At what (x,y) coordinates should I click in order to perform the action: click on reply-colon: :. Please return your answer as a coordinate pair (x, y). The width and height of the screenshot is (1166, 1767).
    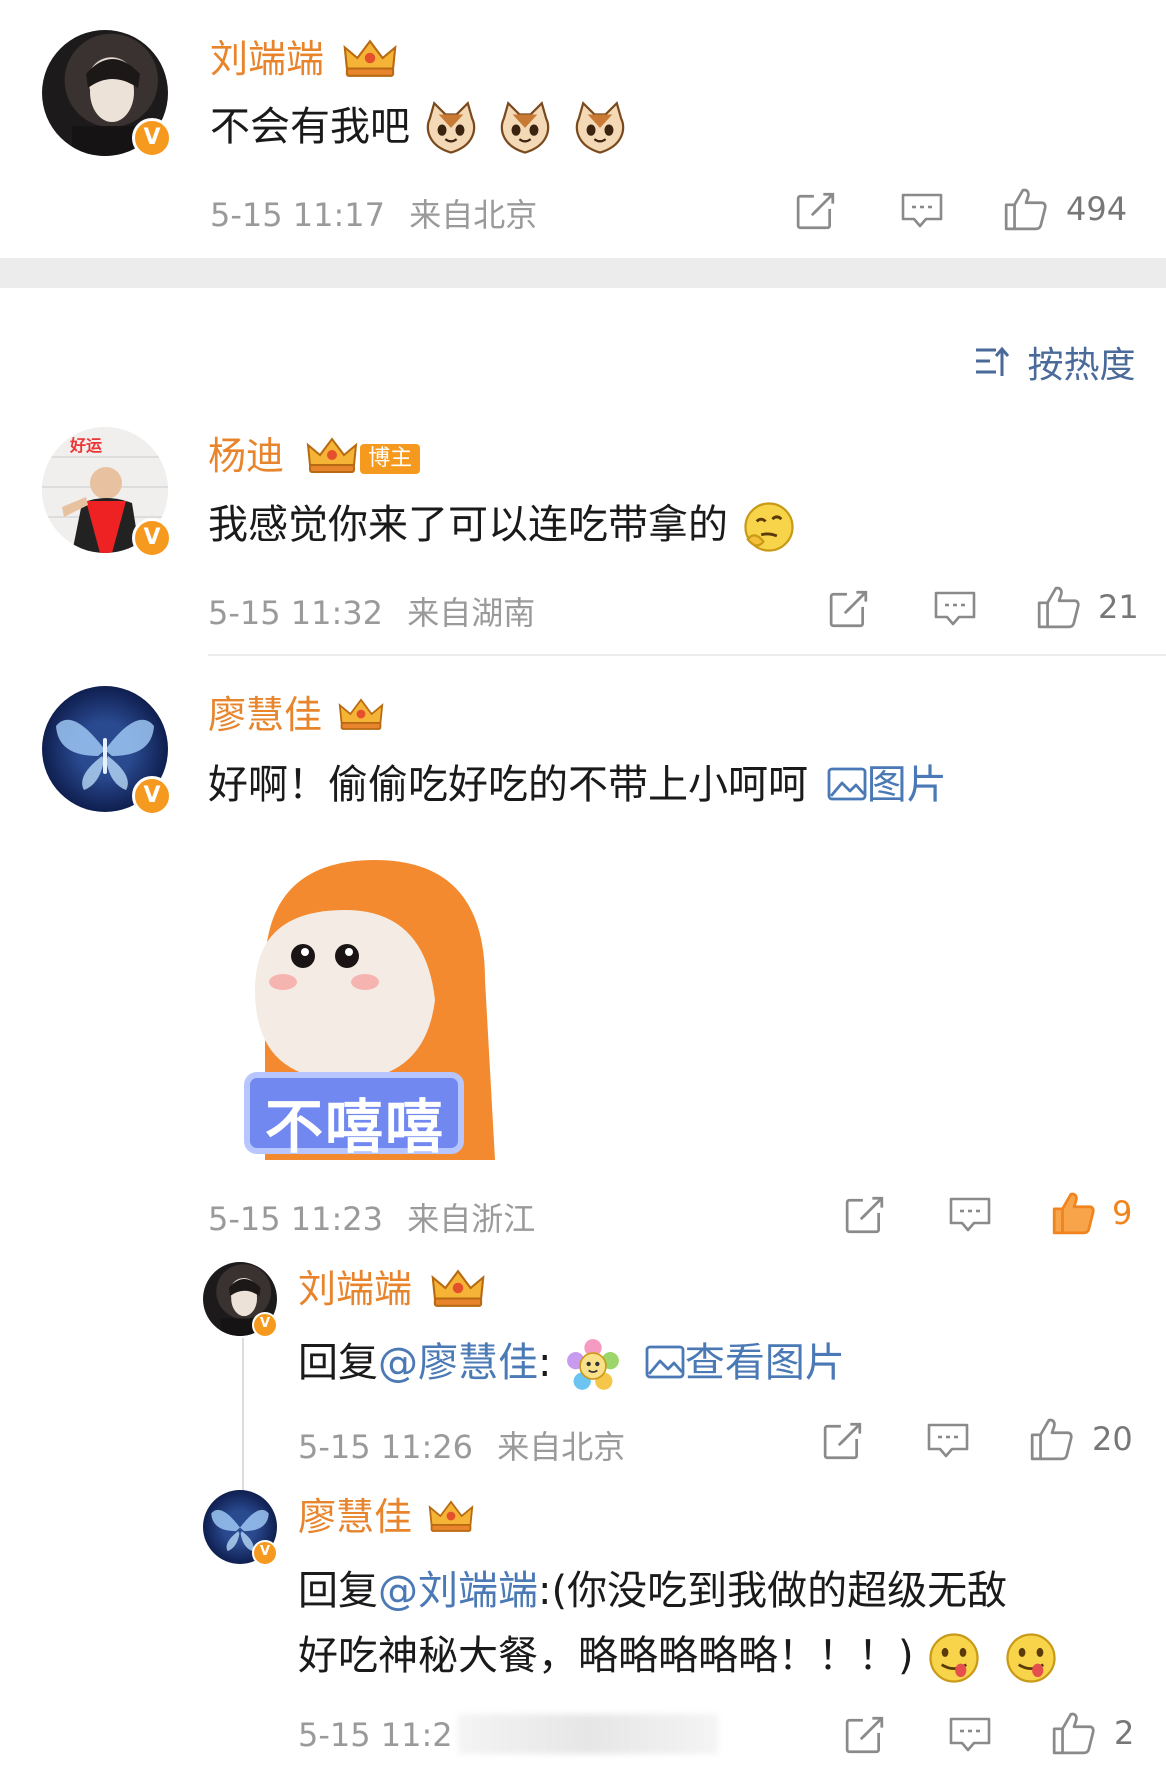
    Looking at the image, I should click on (545, 1363).